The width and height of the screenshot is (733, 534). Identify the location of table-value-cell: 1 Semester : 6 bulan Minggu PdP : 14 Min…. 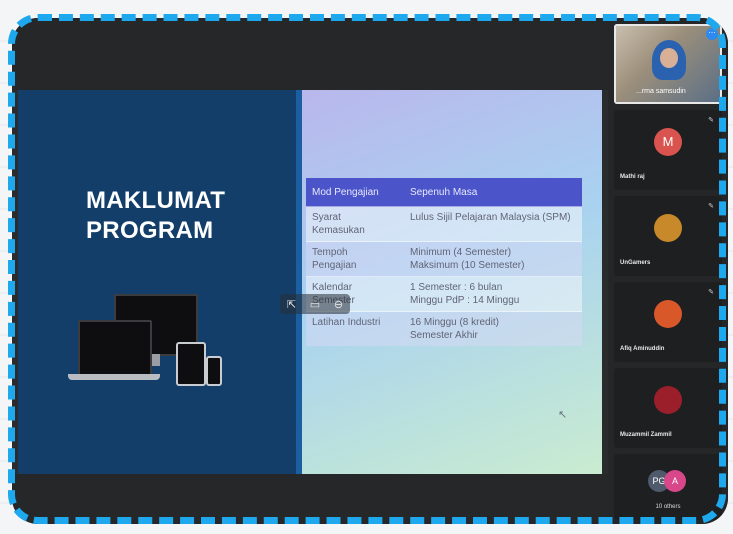
(493, 294).